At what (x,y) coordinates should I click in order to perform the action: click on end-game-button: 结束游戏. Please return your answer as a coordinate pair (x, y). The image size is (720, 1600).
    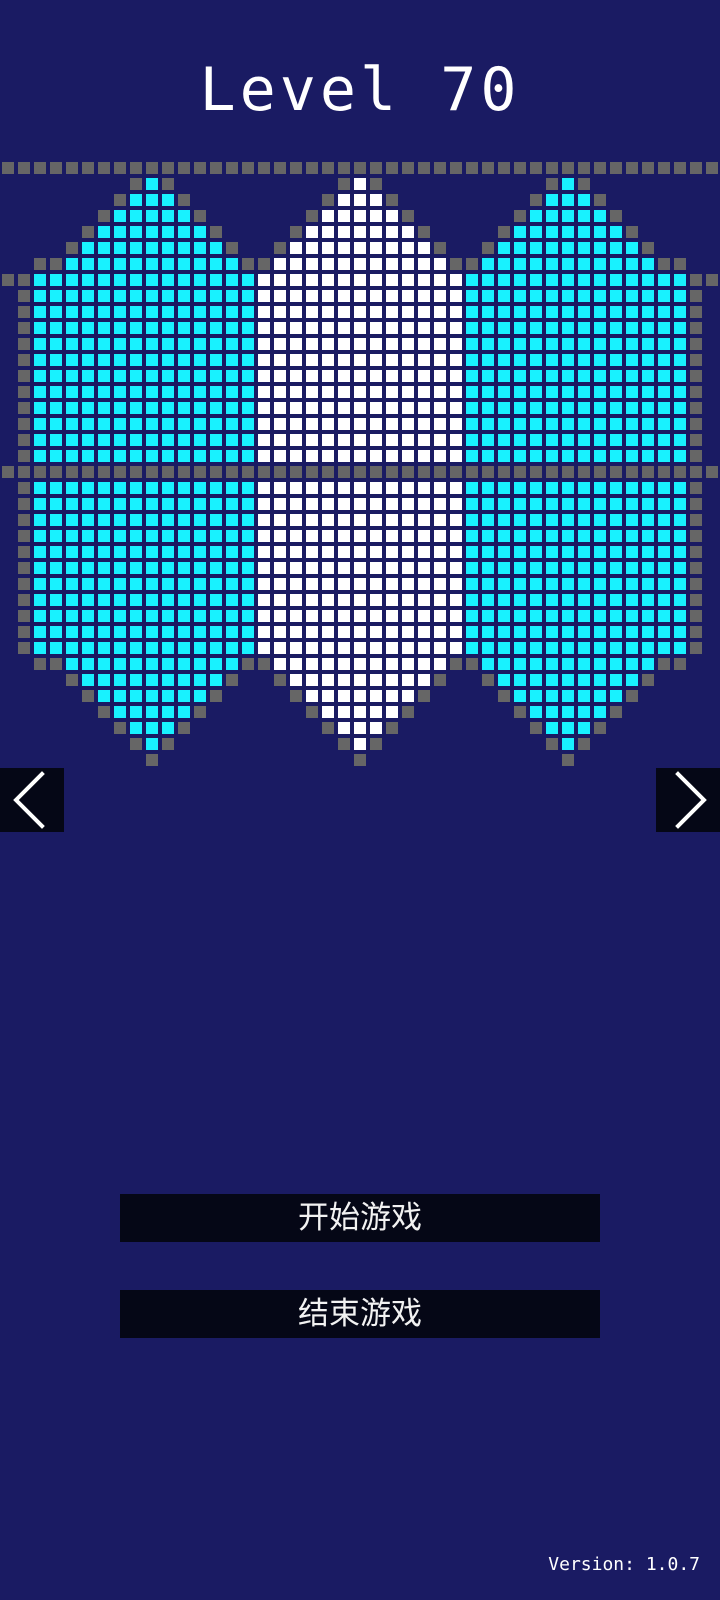
    Looking at the image, I should click on (360, 1314).